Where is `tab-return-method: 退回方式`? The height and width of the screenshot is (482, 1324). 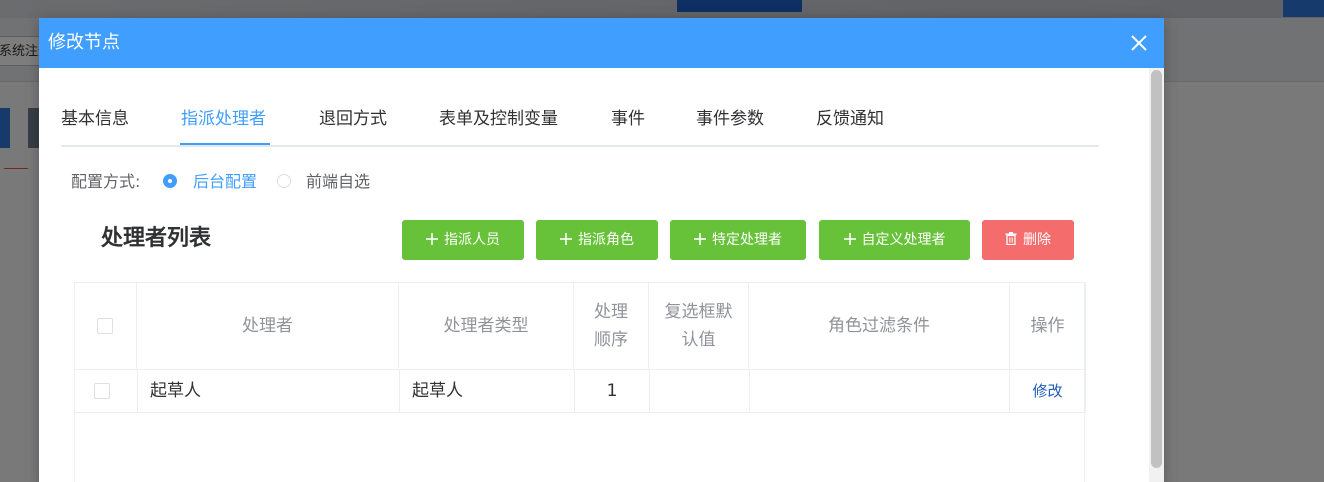 tab-return-method: 退回方式 is located at coordinates (353, 119).